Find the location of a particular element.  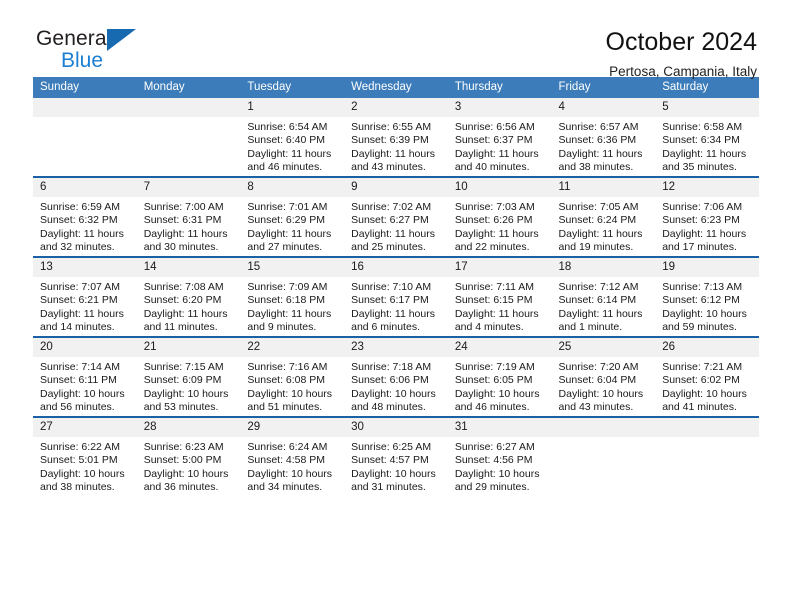

day-number: 3 is located at coordinates (499, 107).